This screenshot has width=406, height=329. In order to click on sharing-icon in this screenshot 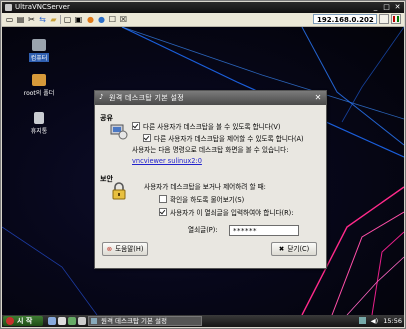, I will do `click(119, 132)`.